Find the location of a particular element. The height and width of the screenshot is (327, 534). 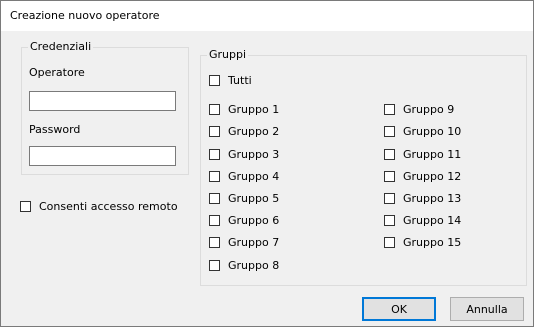

checkbox-label: Gruppo 15 is located at coordinates (432, 242).